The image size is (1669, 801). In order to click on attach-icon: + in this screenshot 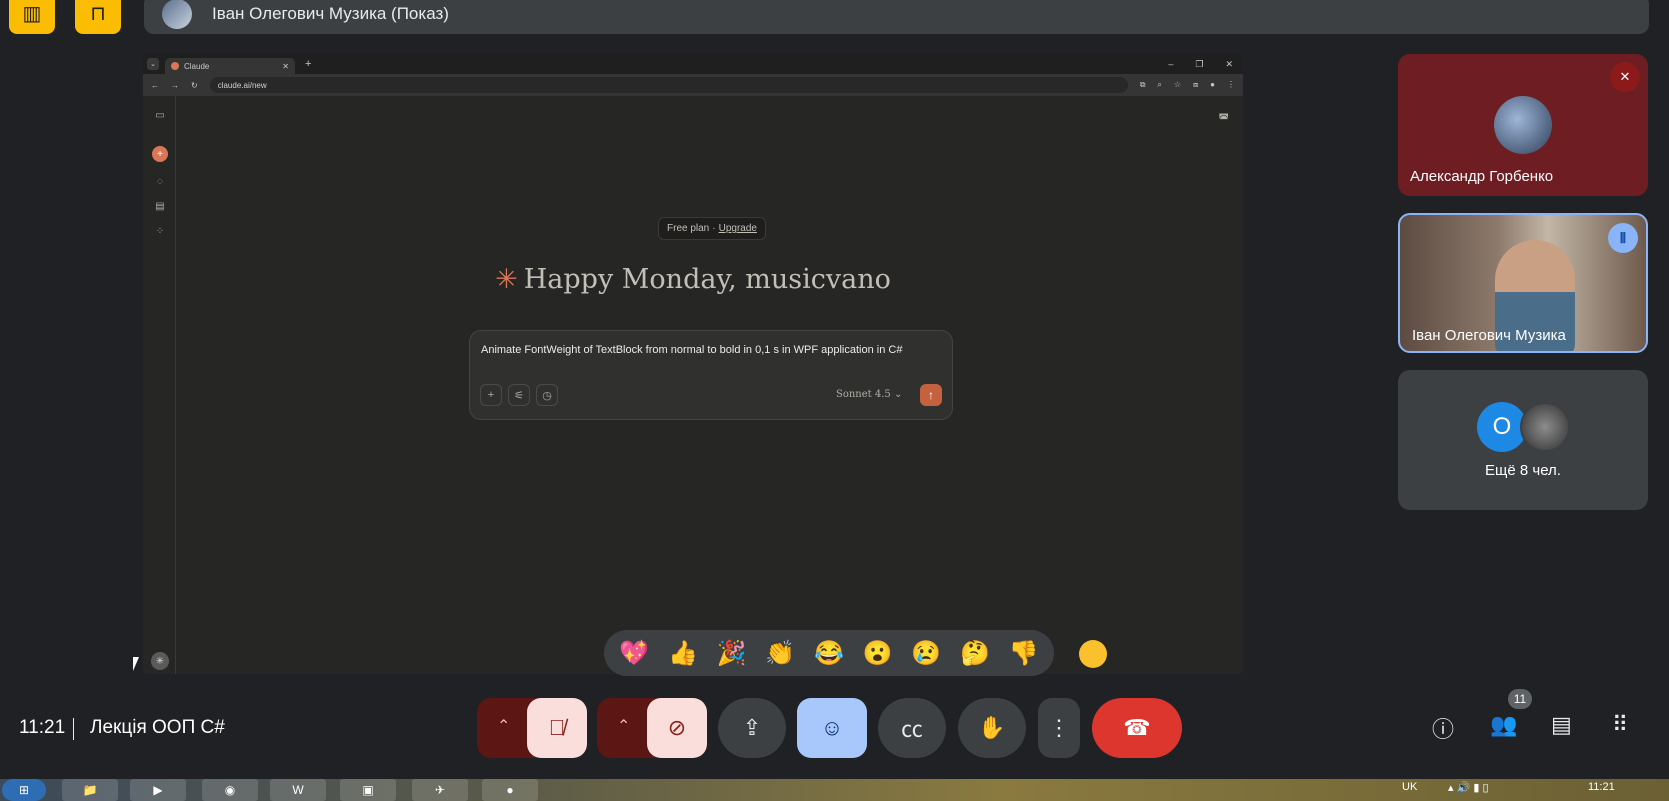, I will do `click(491, 395)`.